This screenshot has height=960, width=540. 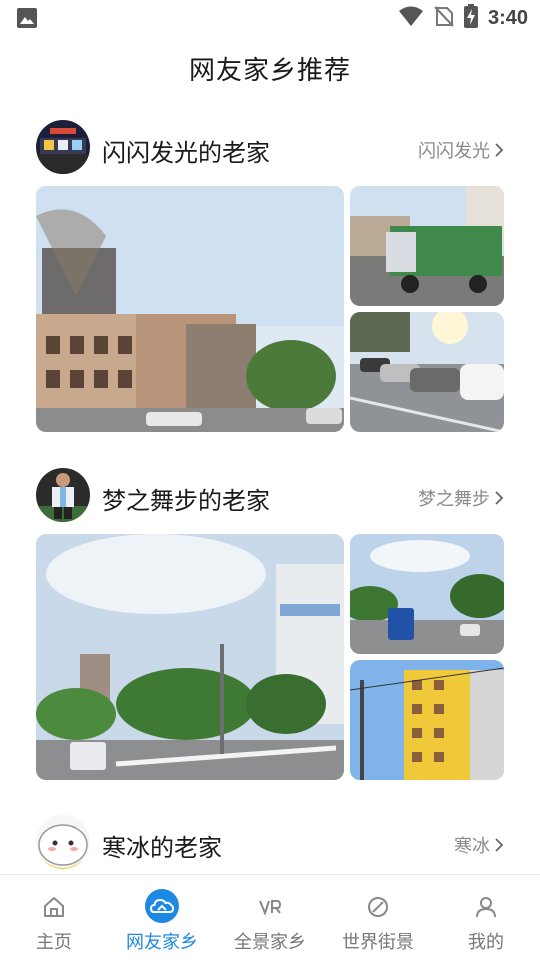 I want to click on card-more-label: 梦之舞步, so click(x=454, y=499).